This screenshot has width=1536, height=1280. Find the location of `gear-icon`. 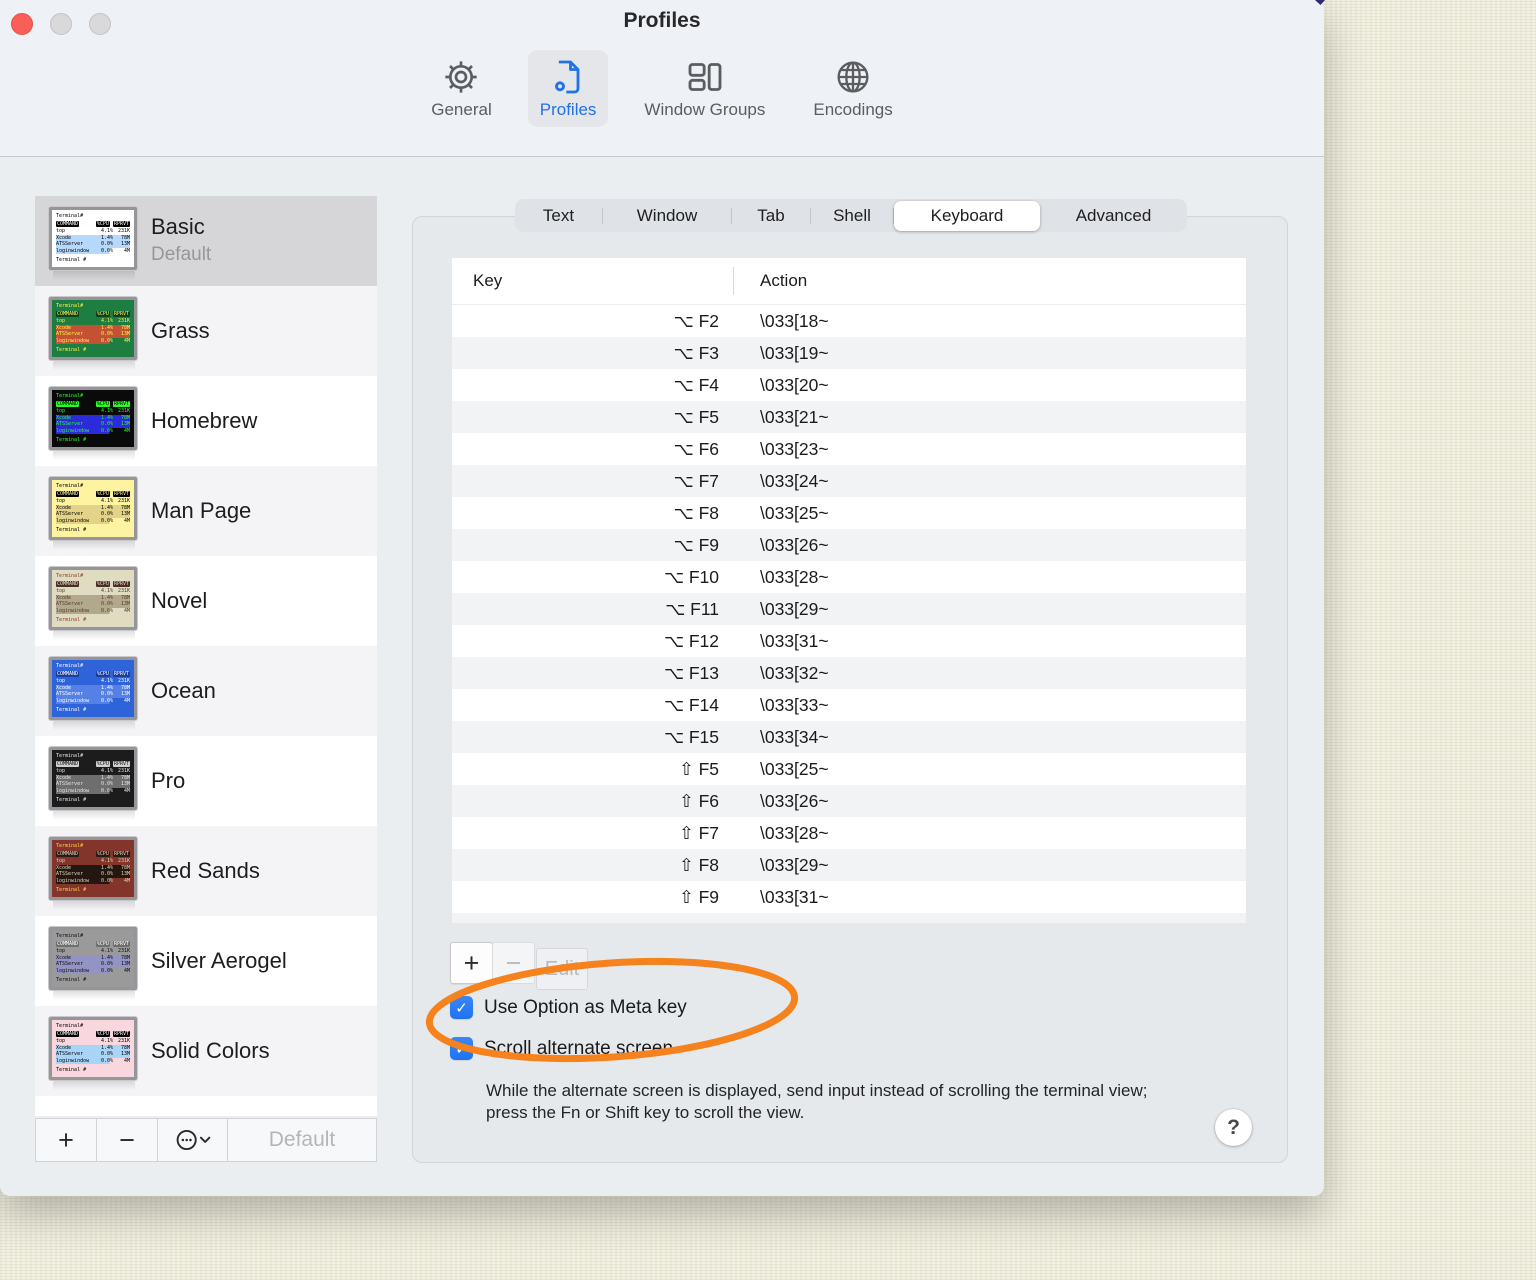

gear-icon is located at coordinates (461, 77).